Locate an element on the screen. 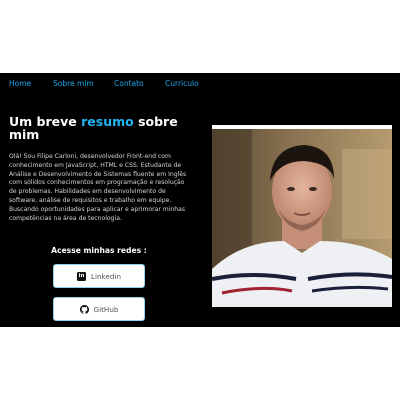 The height and width of the screenshot is (400, 400). linkedin-button: in Linkedin is located at coordinates (99, 276).